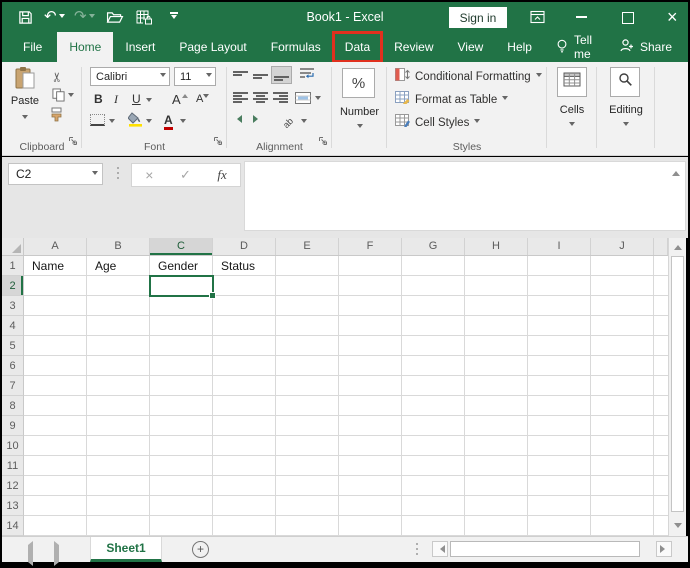 The width and height of the screenshot is (690, 568). What do you see at coordinates (645, 47) in the screenshot?
I see `share-button: Share` at bounding box center [645, 47].